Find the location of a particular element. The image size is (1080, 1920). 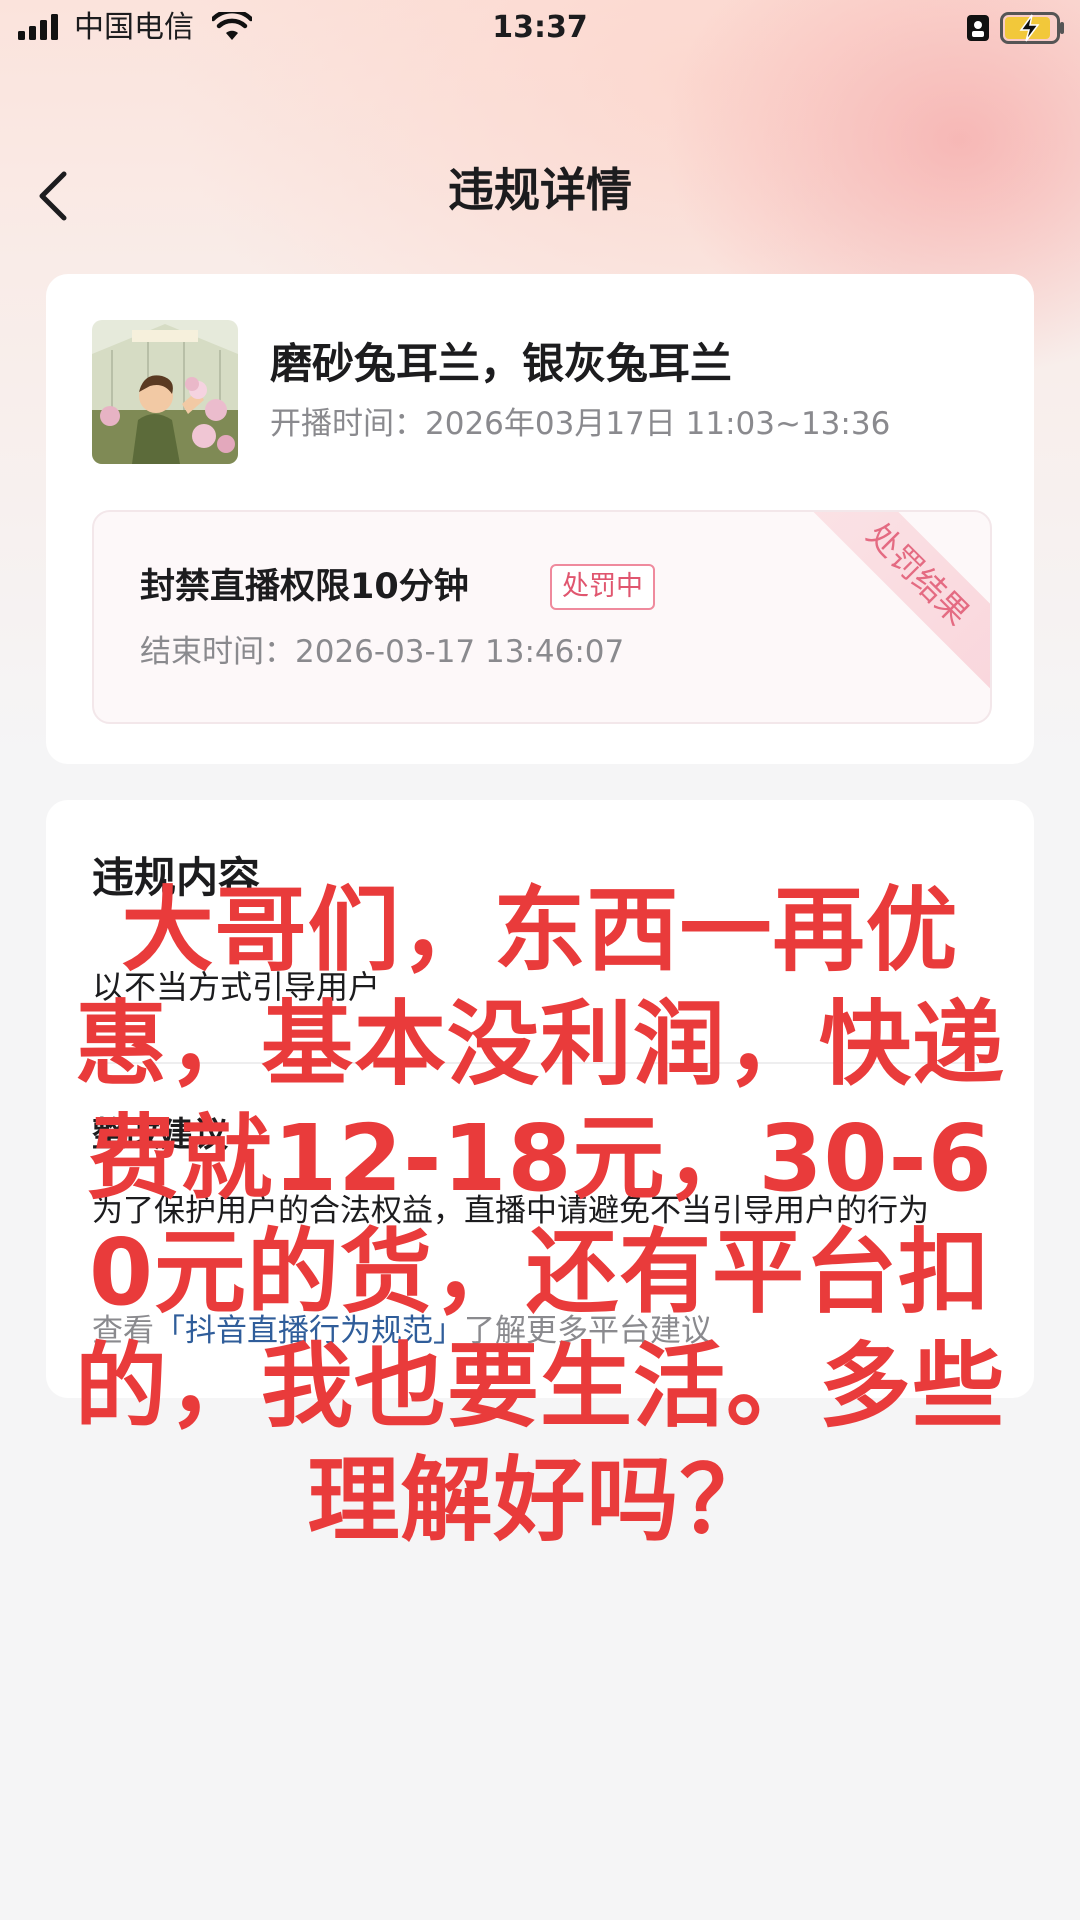

clock: 13:37 is located at coordinates (540, 27).